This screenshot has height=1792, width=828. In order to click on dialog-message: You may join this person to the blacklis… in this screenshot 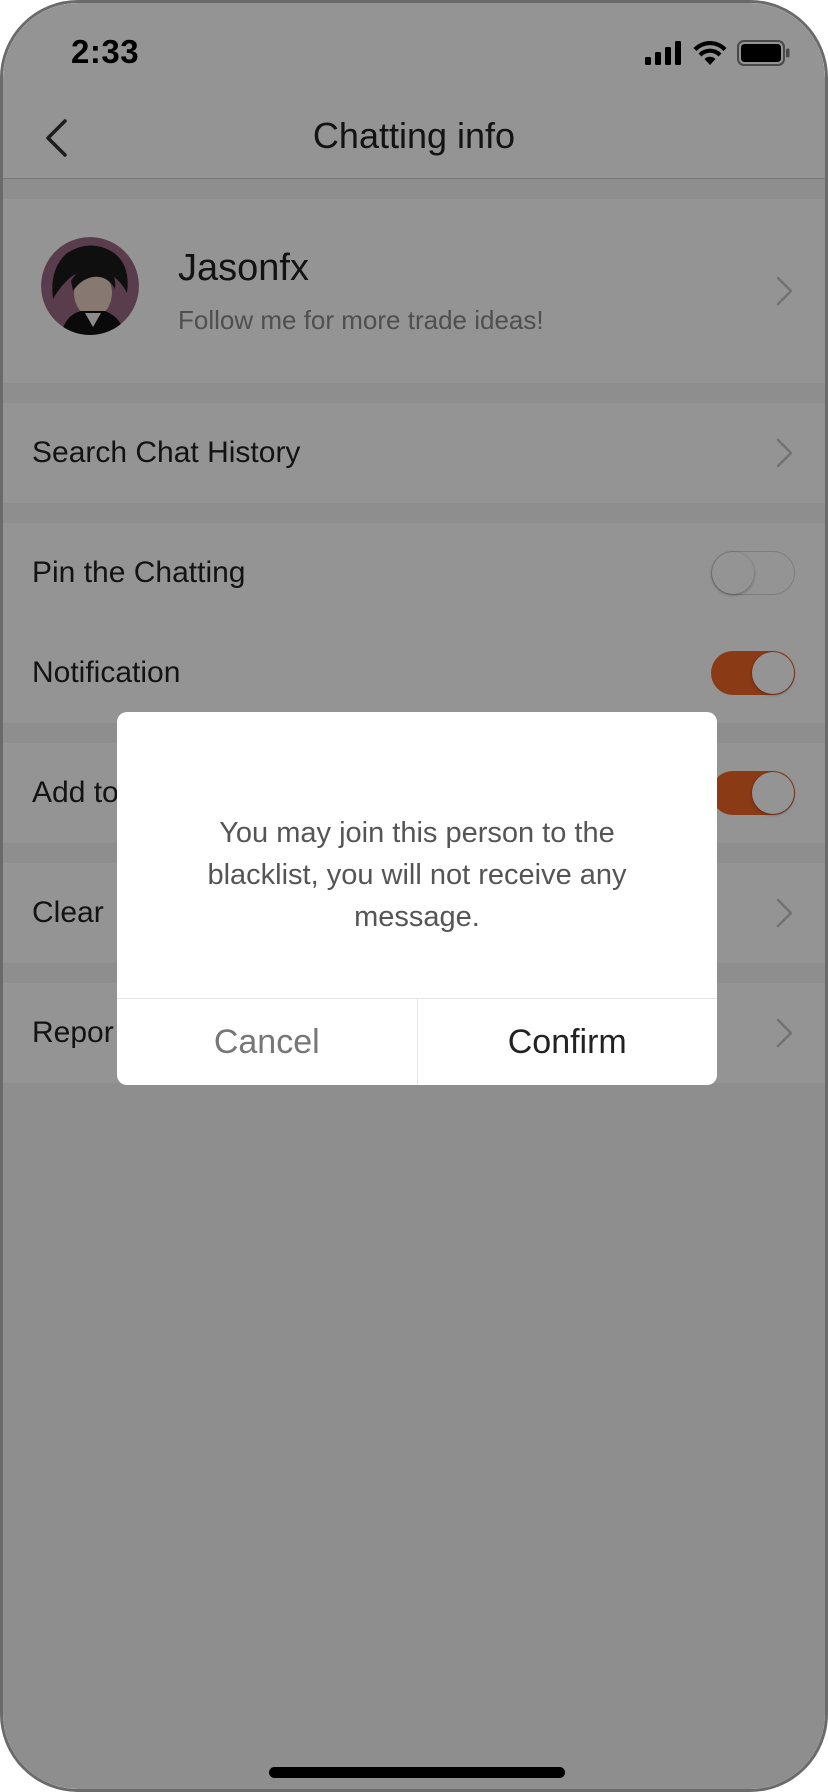, I will do `click(417, 875)`.